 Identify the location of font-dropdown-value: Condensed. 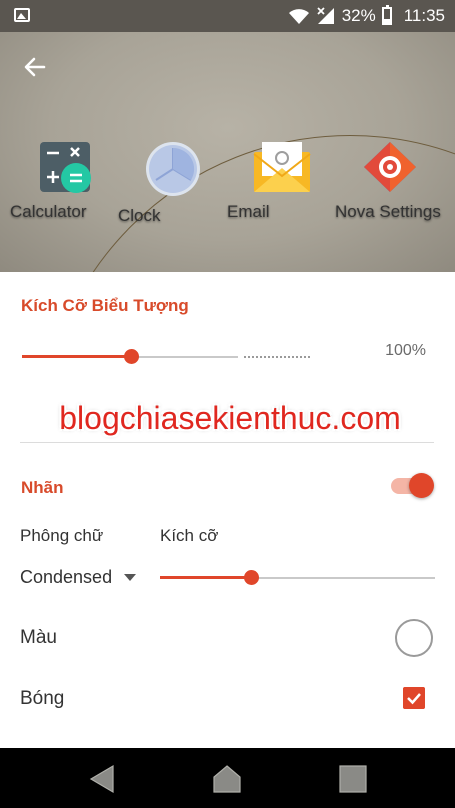
(66, 577).